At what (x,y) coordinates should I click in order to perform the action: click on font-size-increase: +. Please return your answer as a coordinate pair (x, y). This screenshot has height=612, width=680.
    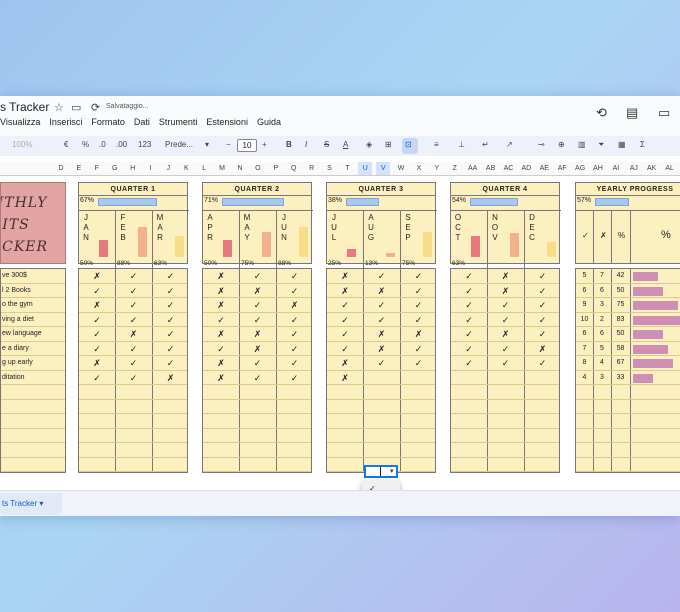
    Looking at the image, I should click on (264, 144).